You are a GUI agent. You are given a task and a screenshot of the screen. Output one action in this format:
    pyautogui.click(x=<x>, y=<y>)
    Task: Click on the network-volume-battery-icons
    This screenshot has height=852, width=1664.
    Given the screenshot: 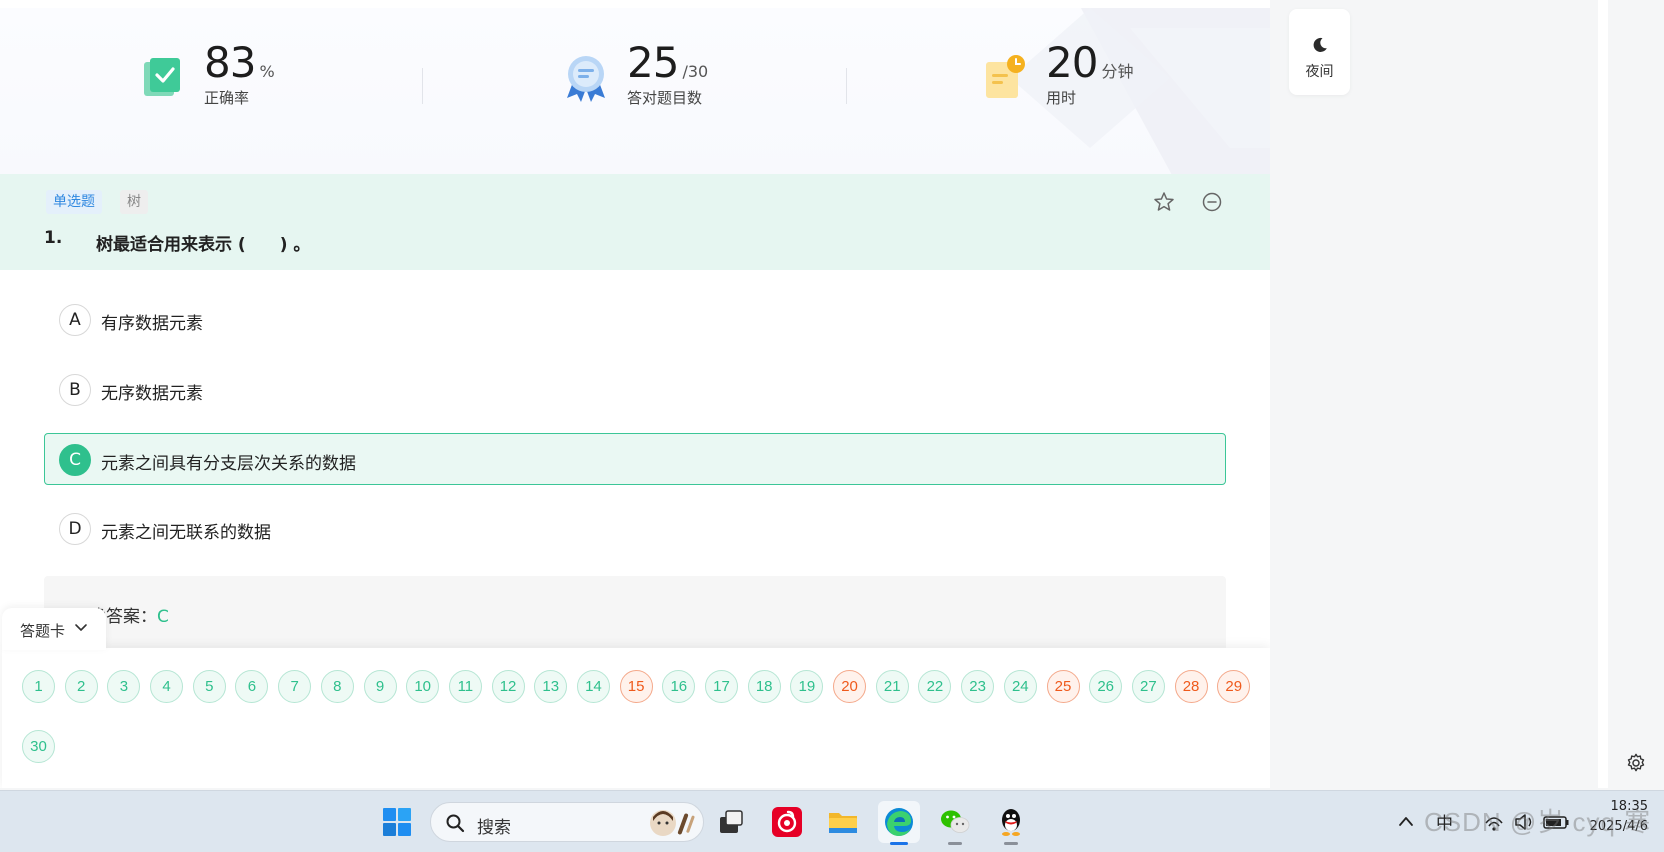 What is the action you would take?
    pyautogui.click(x=1530, y=822)
    